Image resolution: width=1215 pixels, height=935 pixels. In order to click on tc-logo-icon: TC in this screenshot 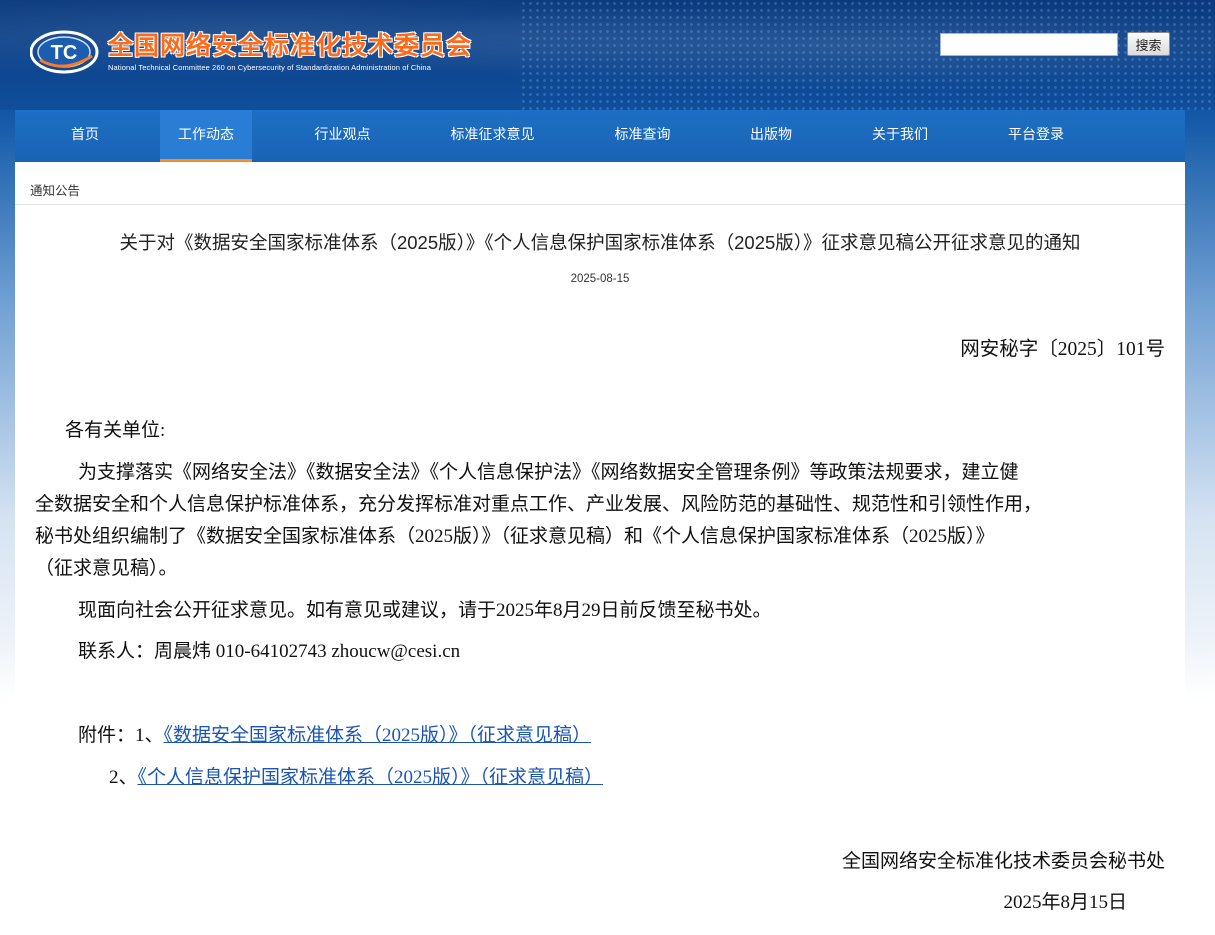, I will do `click(65, 52)`.